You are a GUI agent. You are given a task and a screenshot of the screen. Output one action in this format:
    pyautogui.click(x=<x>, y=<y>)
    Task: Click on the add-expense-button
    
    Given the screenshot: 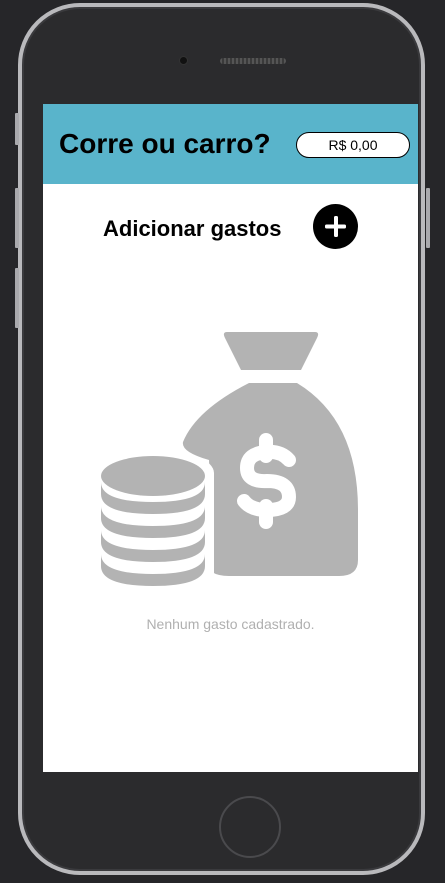 What is the action you would take?
    pyautogui.click(x=335, y=226)
    